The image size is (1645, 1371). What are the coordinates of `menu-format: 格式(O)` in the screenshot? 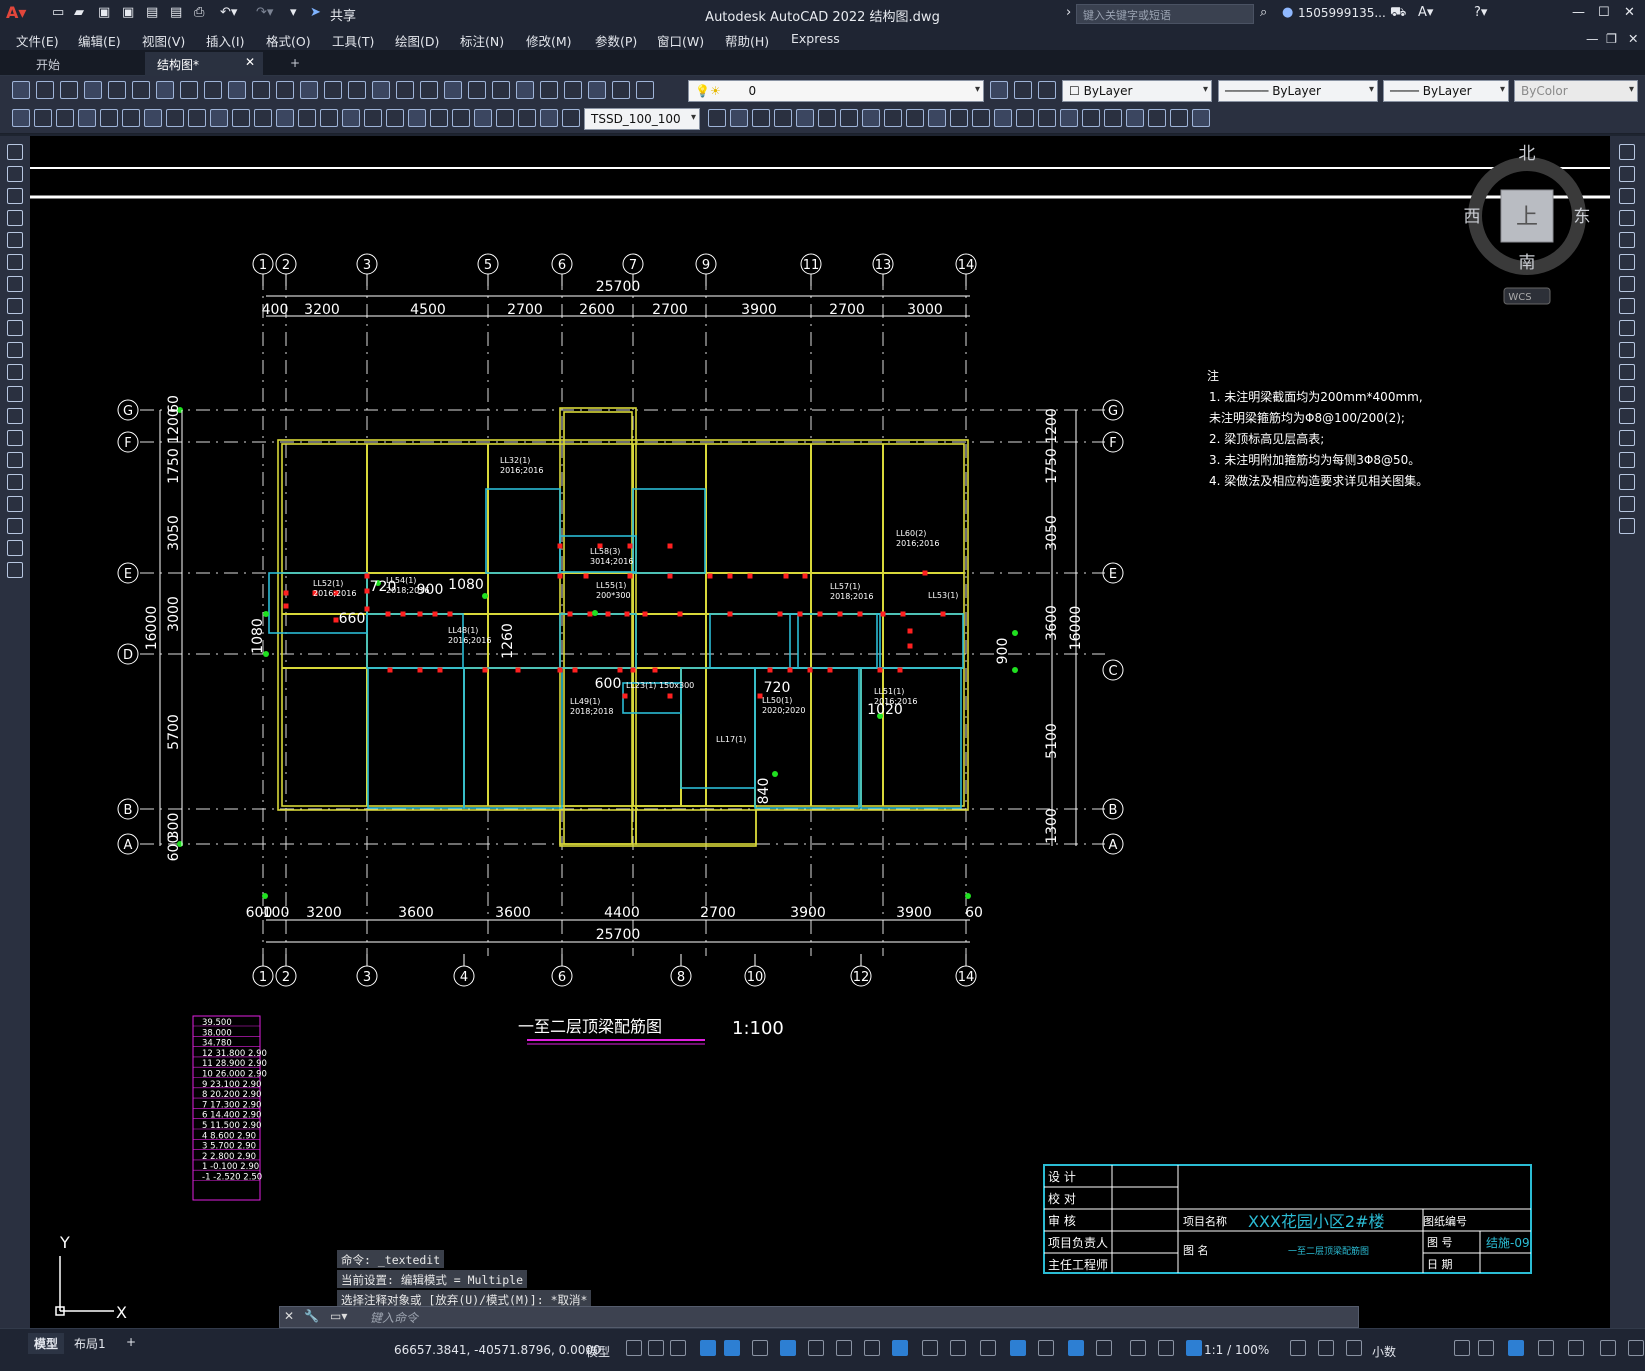 It's located at (288, 40).